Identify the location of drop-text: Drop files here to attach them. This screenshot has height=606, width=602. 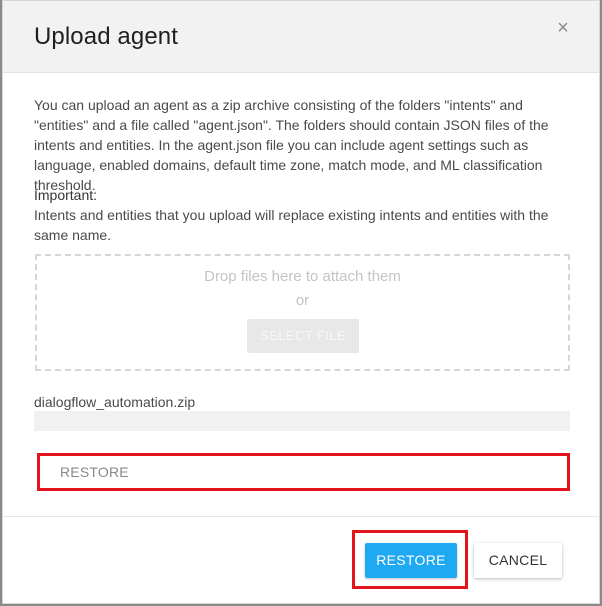
(302, 276).